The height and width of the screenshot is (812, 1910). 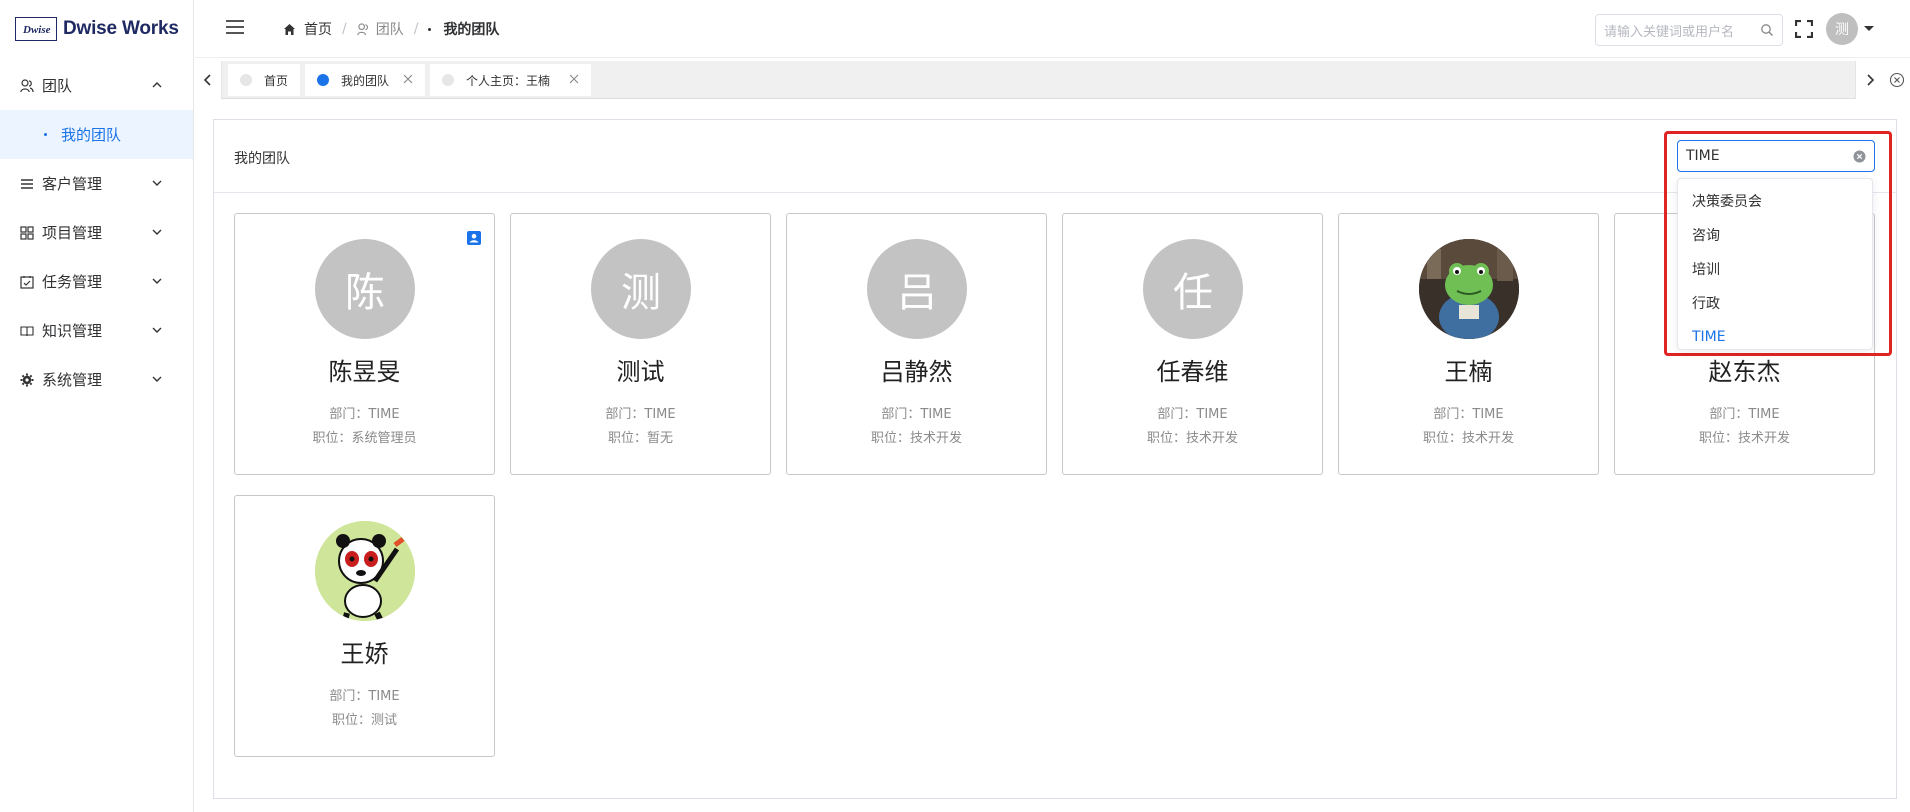 What do you see at coordinates (390, 29) in the screenshot?
I see `breadcrumb-team: 团队` at bounding box center [390, 29].